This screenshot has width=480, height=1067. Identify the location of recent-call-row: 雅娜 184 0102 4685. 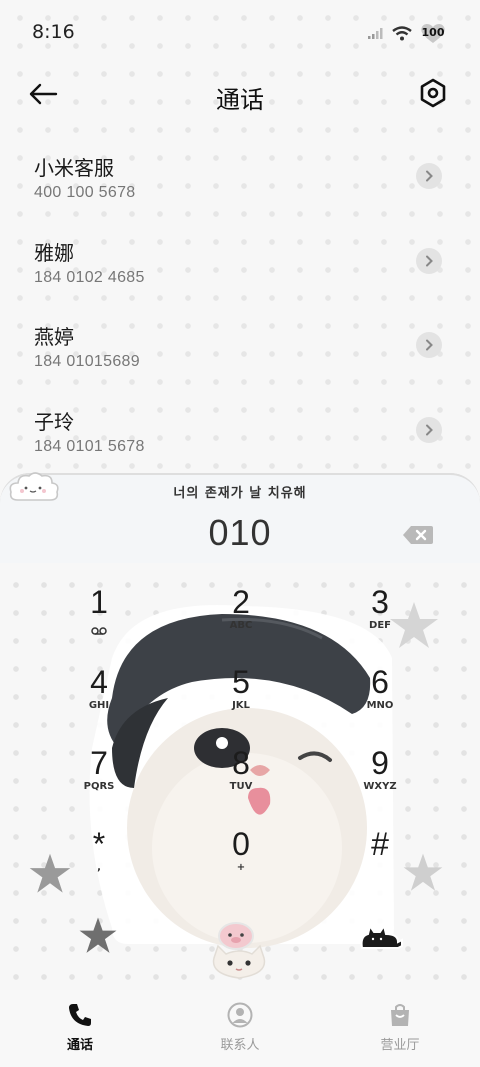
(240, 269).